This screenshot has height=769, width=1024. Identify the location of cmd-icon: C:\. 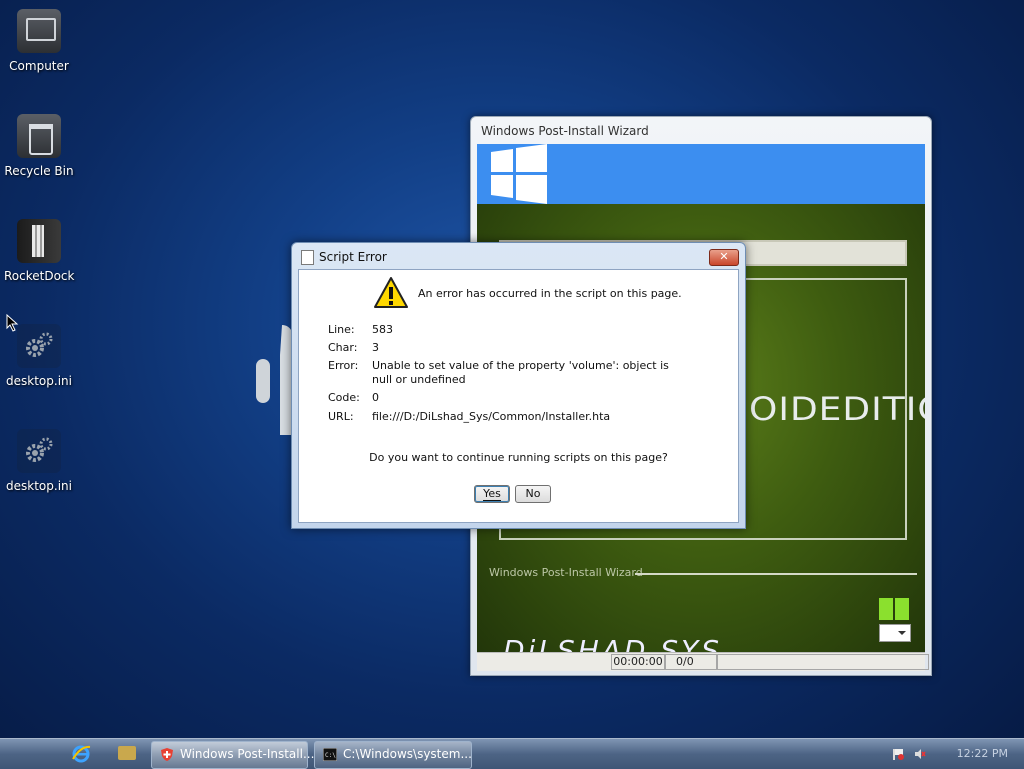
(330, 754).